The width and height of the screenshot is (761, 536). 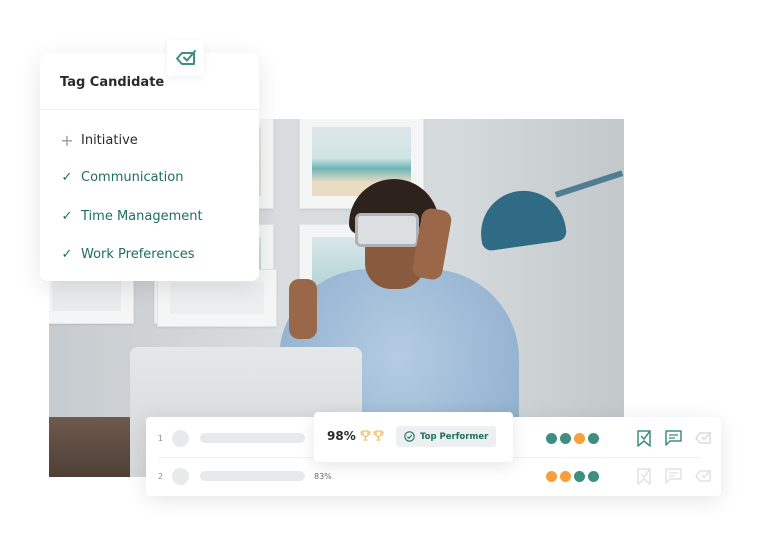 What do you see at coordinates (132, 177) in the screenshot?
I see `tag-option-label: Communication` at bounding box center [132, 177].